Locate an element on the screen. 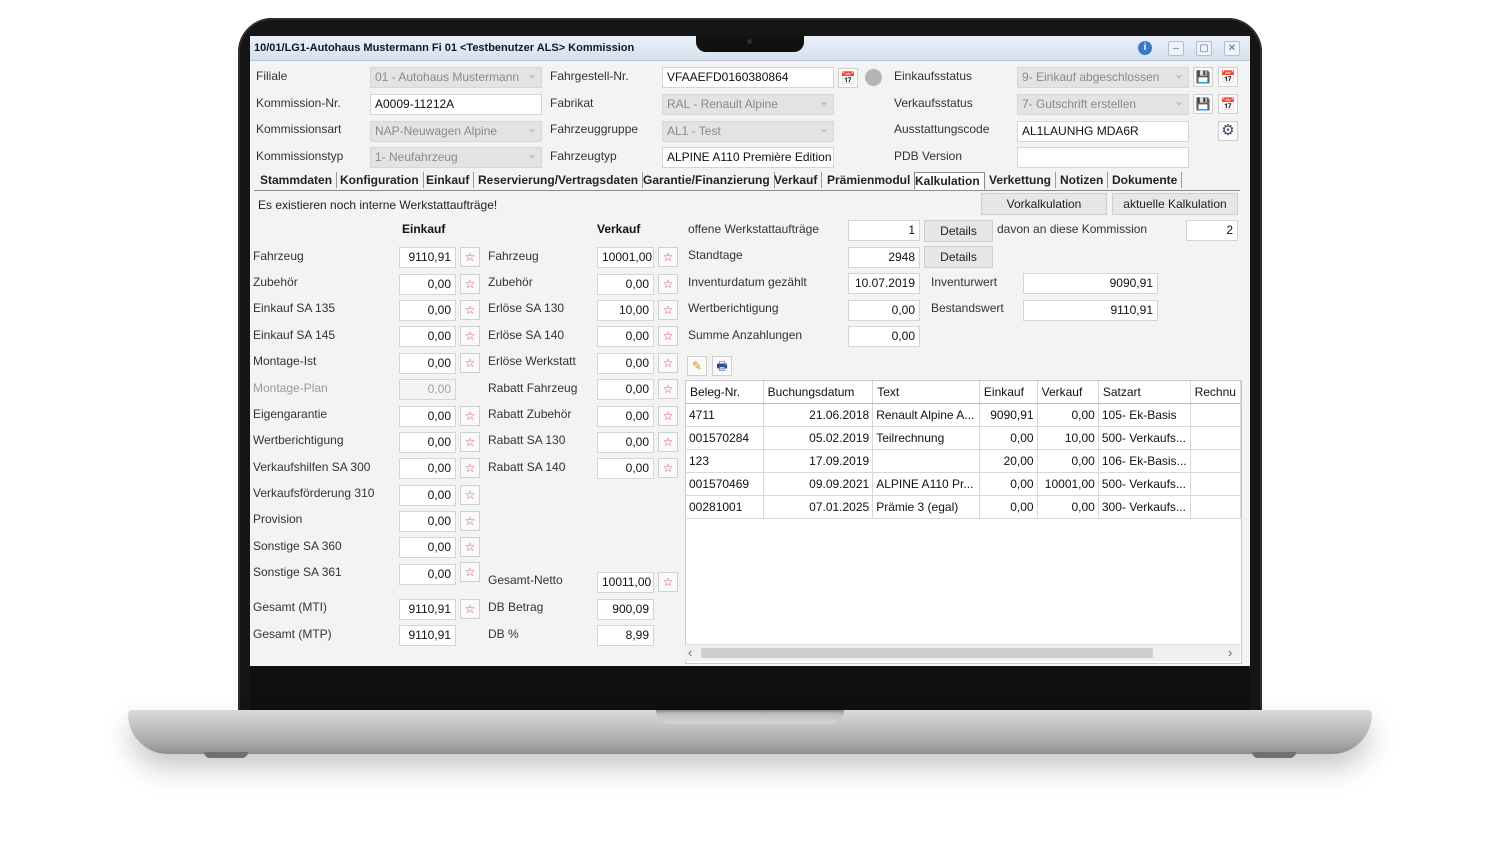 The image size is (1500, 844). filiale-select: 01 - Autohaus Mustermann is located at coordinates (456, 77).